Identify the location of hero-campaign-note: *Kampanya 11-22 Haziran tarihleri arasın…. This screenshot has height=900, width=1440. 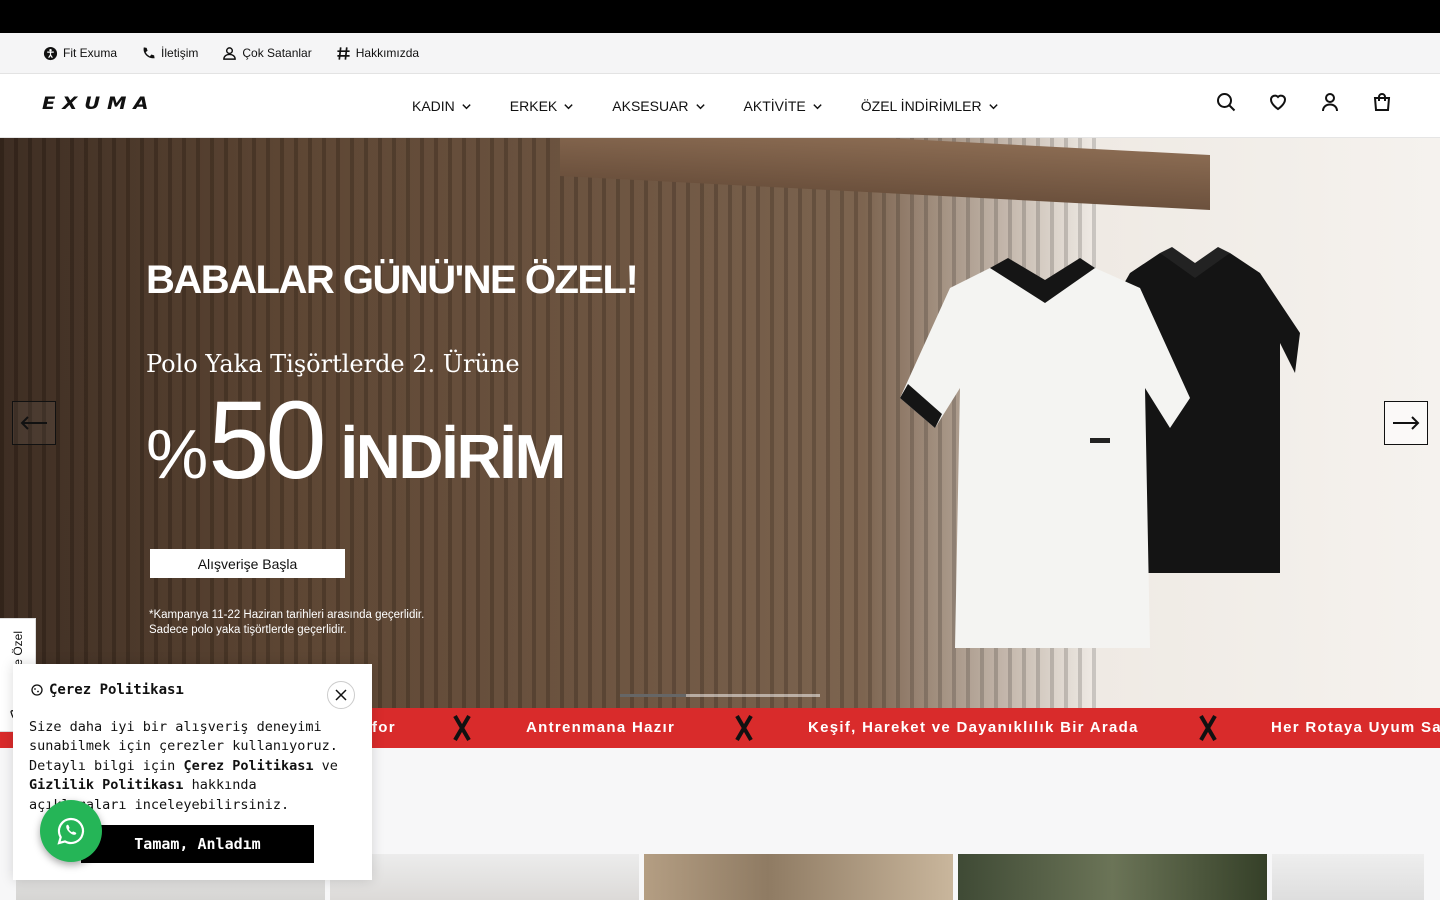
(286, 623).